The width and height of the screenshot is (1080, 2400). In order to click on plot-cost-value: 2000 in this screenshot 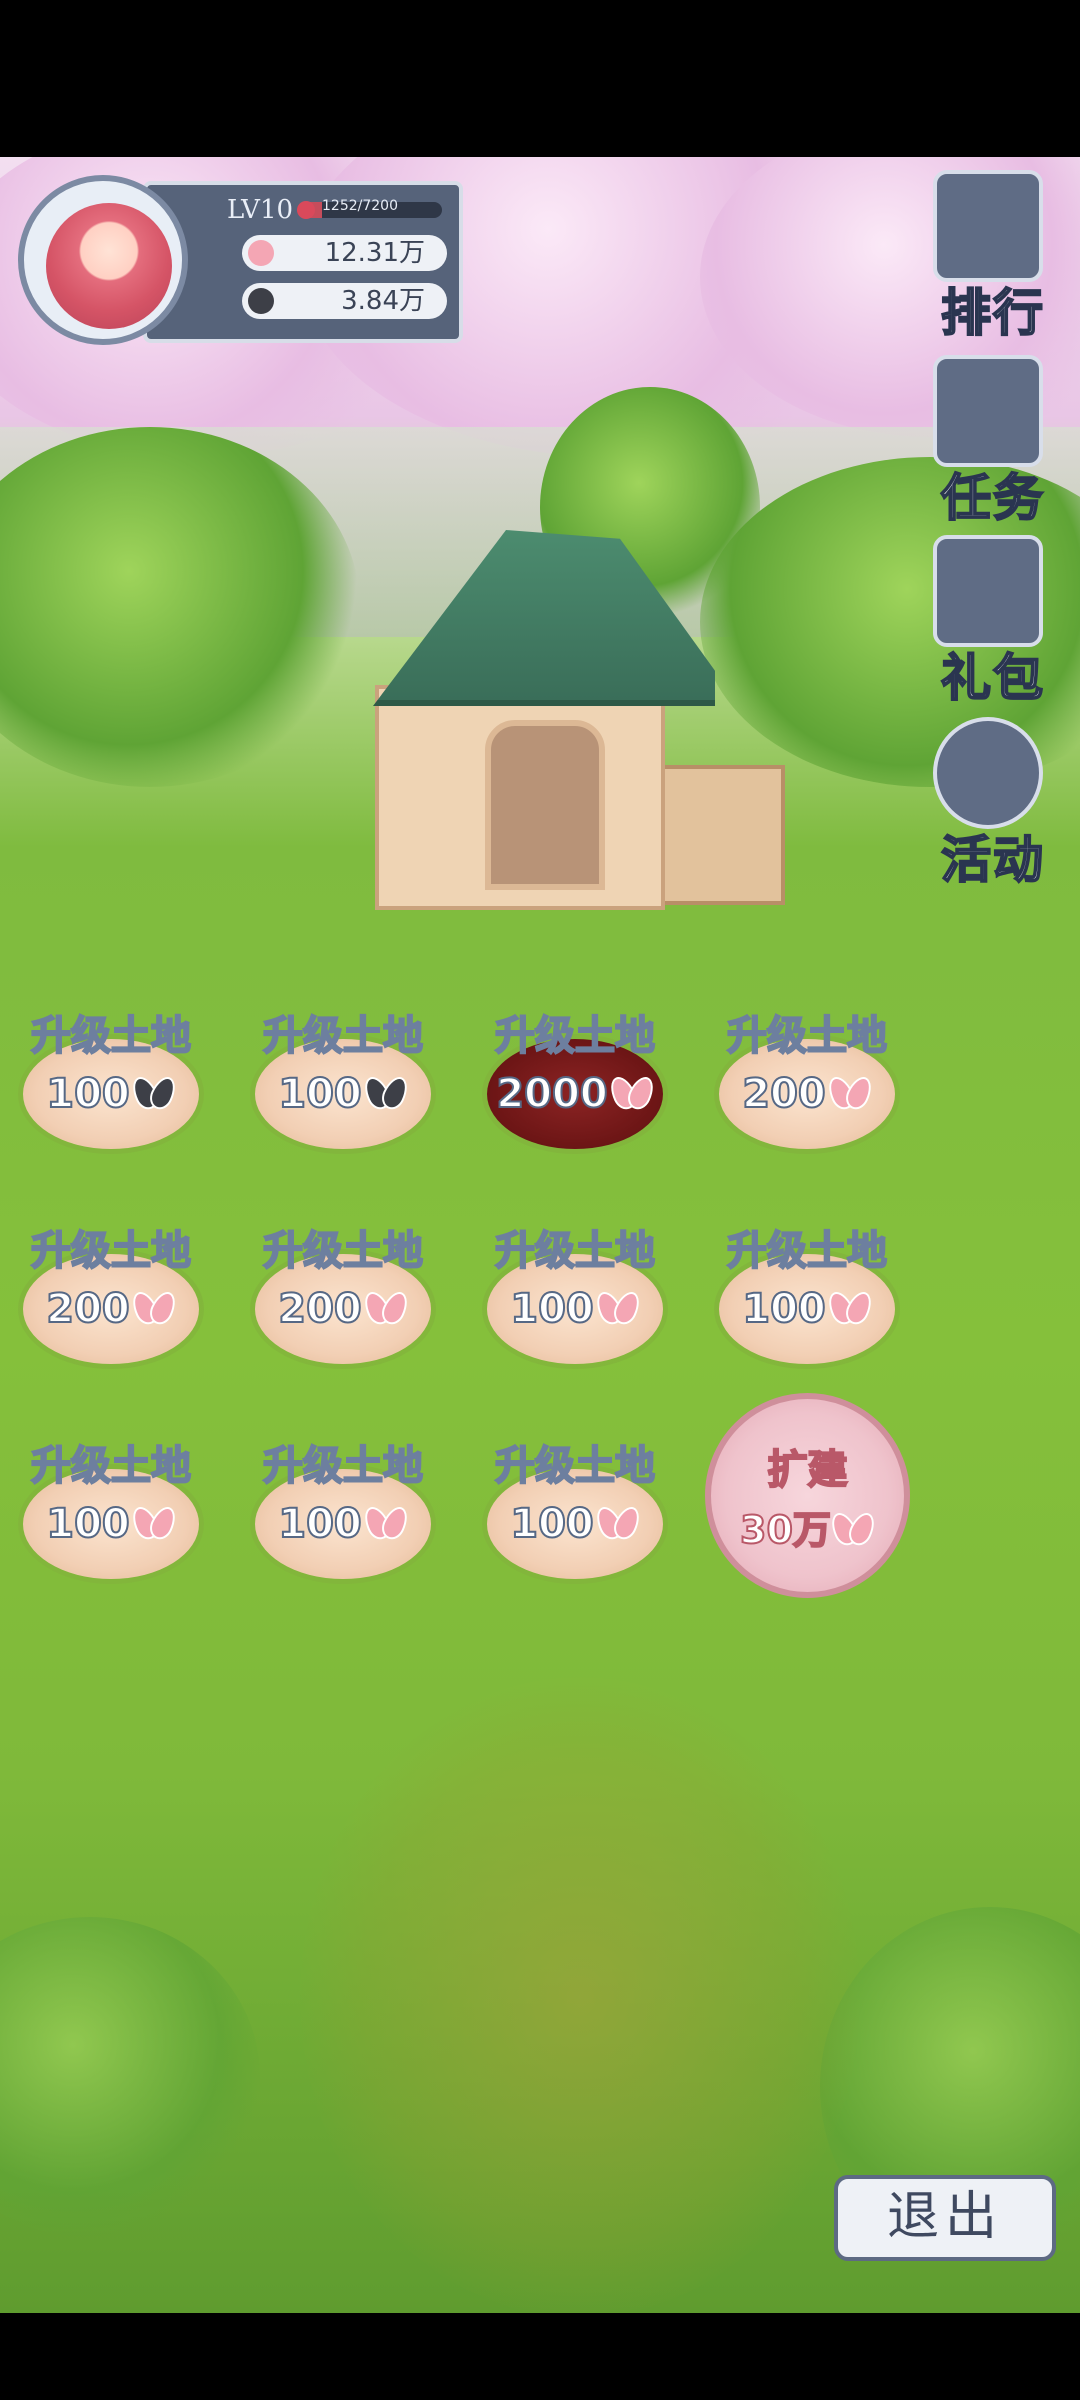, I will do `click(551, 1094)`.